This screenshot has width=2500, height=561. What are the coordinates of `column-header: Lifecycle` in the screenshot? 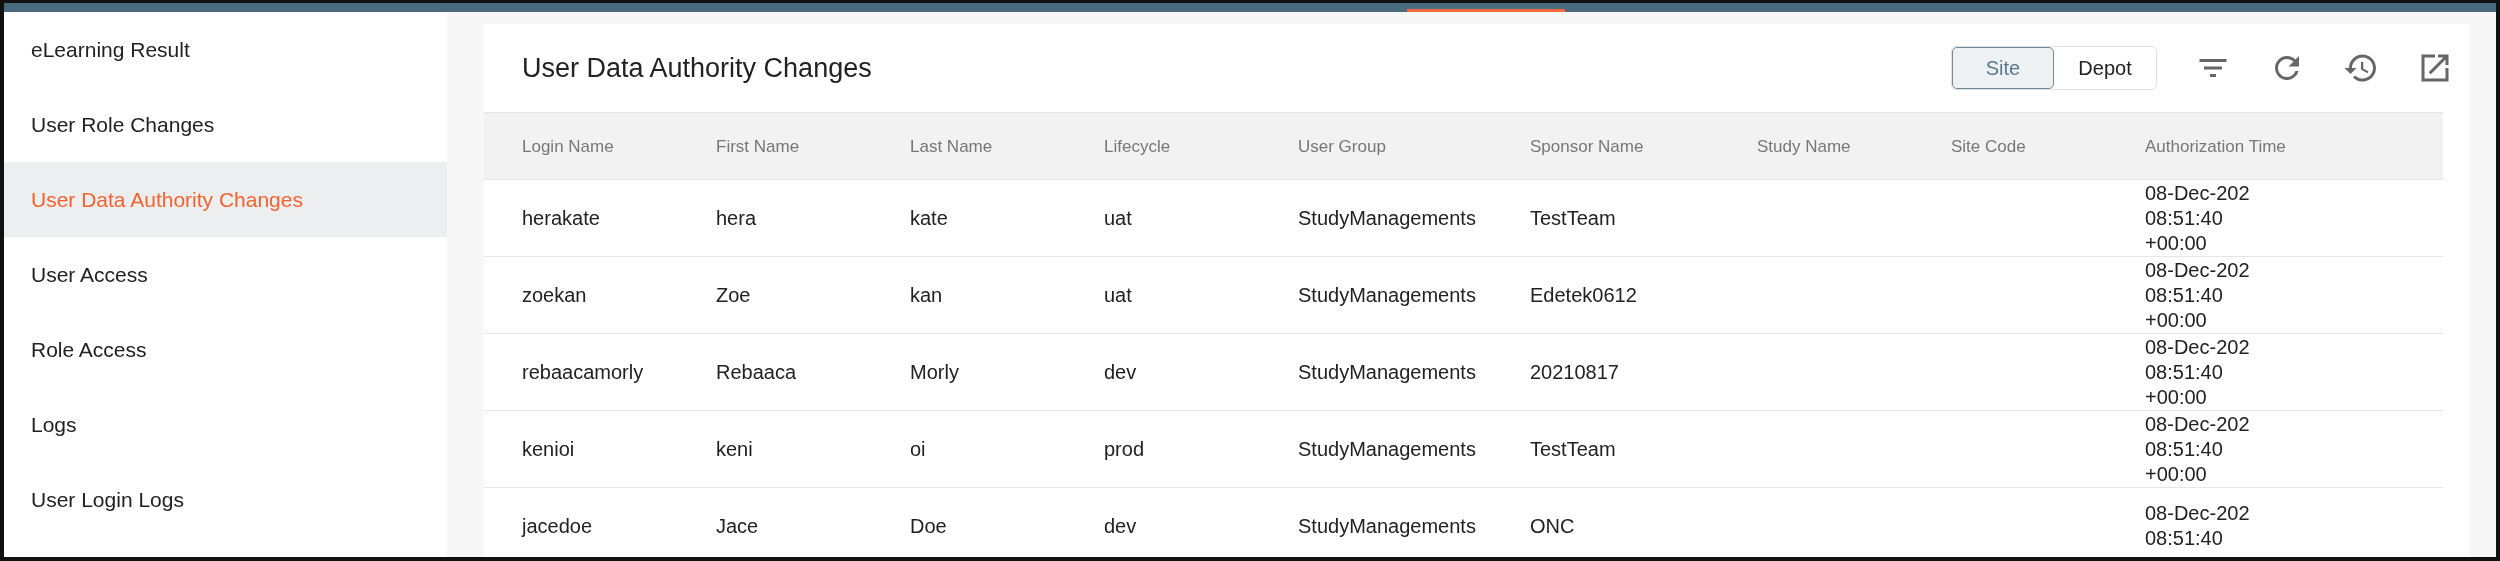 It's located at (1138, 146).